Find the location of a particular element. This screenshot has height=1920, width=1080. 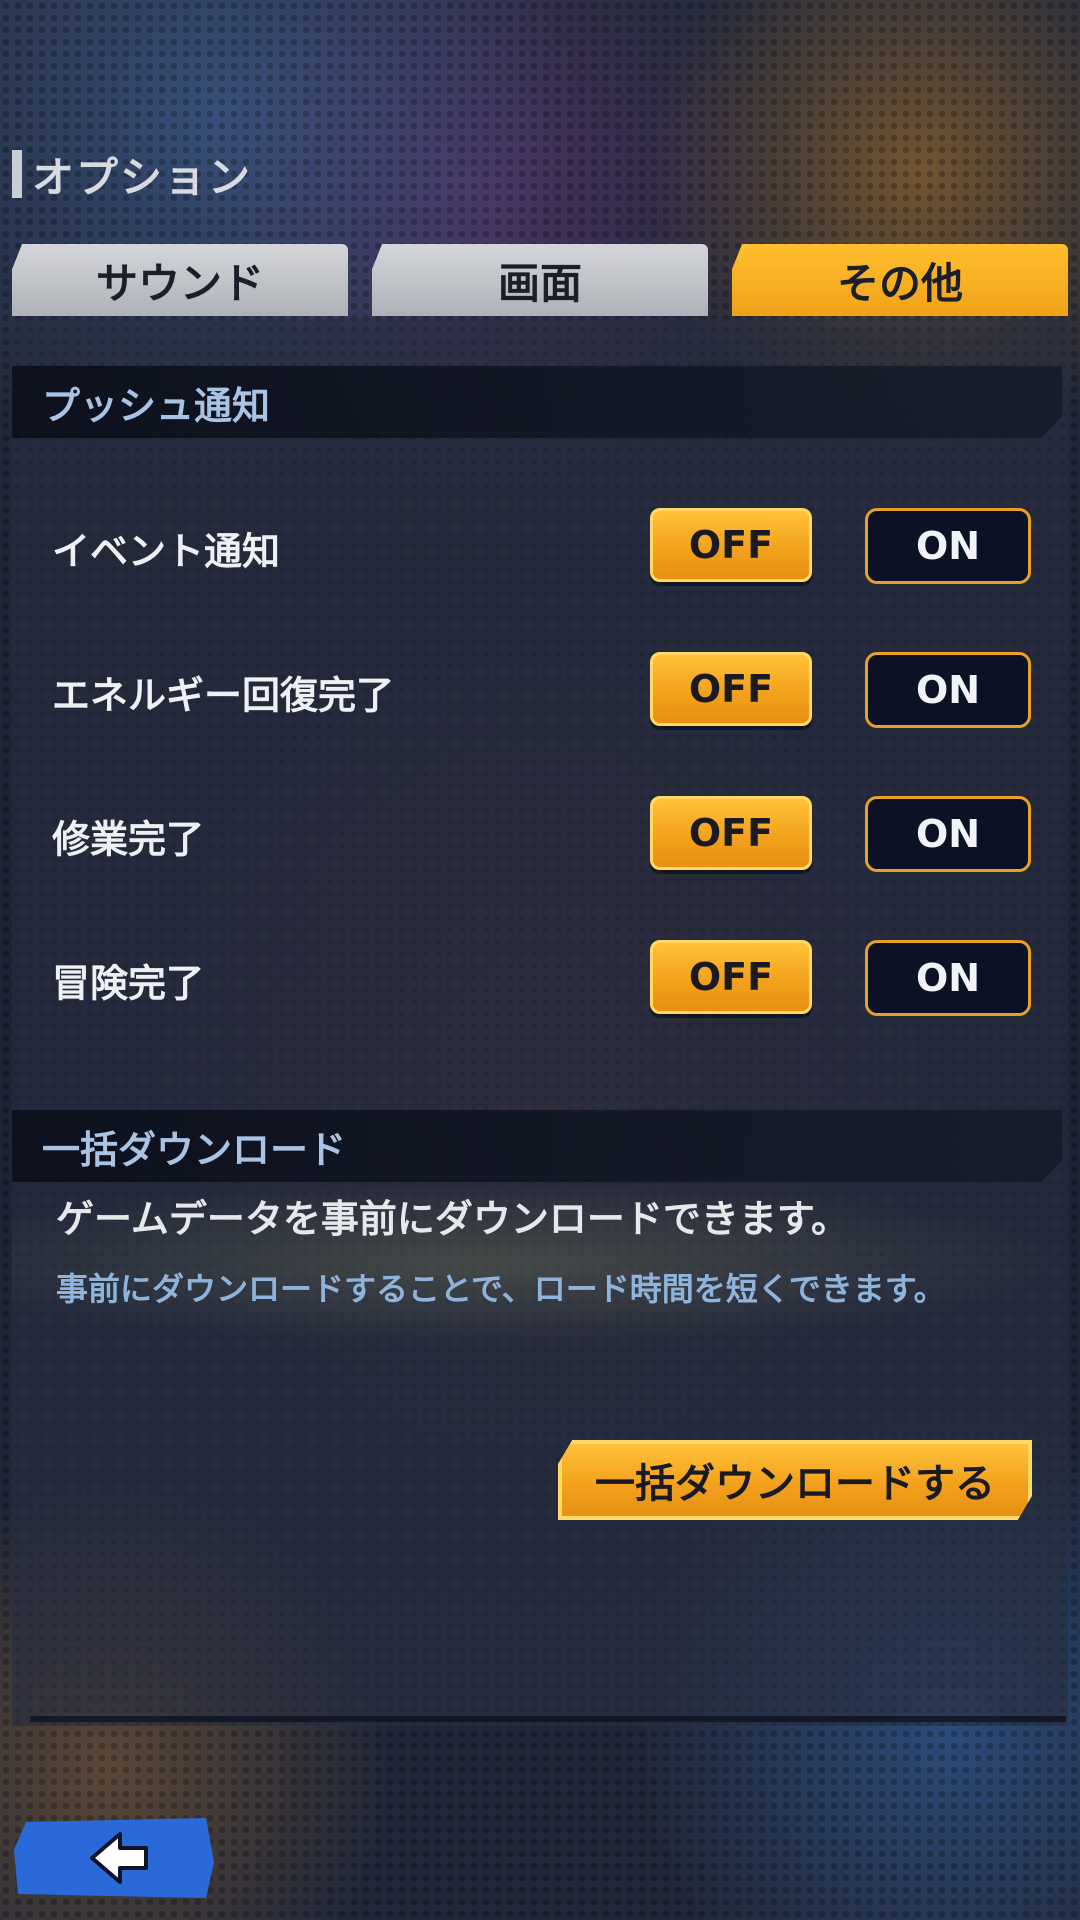

panel-bottom-edge is located at coordinates (548, 1719).